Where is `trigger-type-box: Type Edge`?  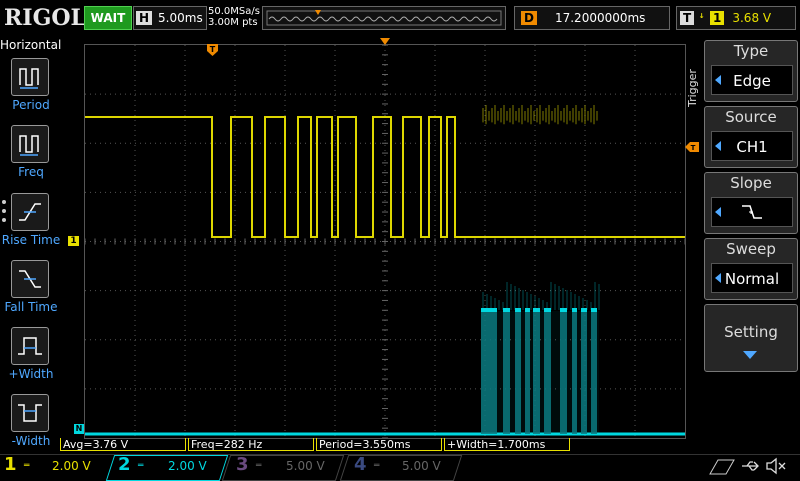
trigger-type-box: Type Edge is located at coordinates (751, 71).